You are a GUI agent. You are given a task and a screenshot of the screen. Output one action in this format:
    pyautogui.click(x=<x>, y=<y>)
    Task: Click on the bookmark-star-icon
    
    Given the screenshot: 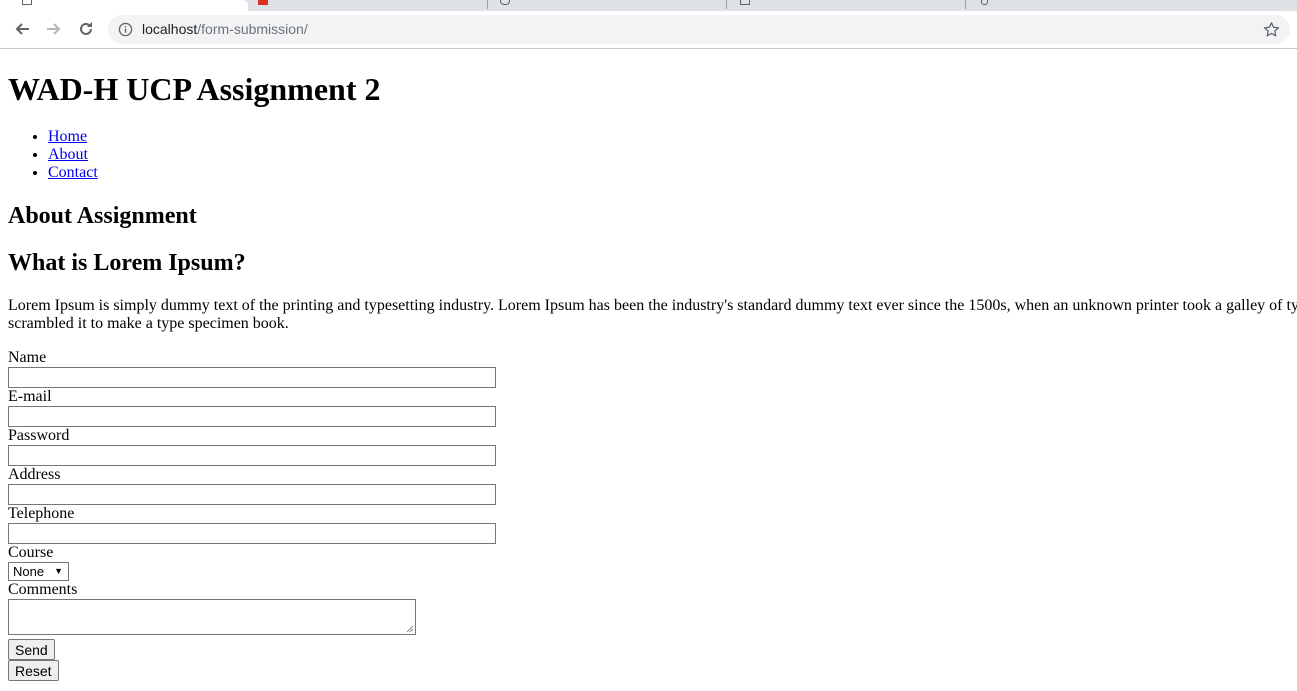 What is the action you would take?
    pyautogui.click(x=1271, y=29)
    